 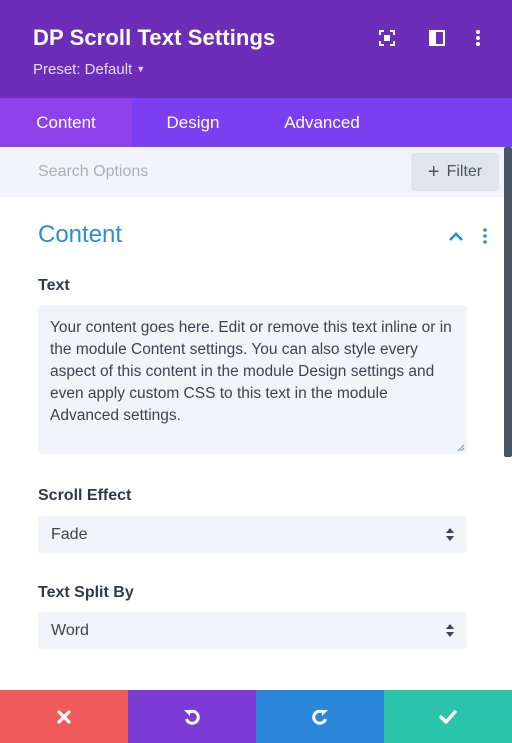 I want to click on settings-tabs: Content Design Advanced, so click(x=256, y=122).